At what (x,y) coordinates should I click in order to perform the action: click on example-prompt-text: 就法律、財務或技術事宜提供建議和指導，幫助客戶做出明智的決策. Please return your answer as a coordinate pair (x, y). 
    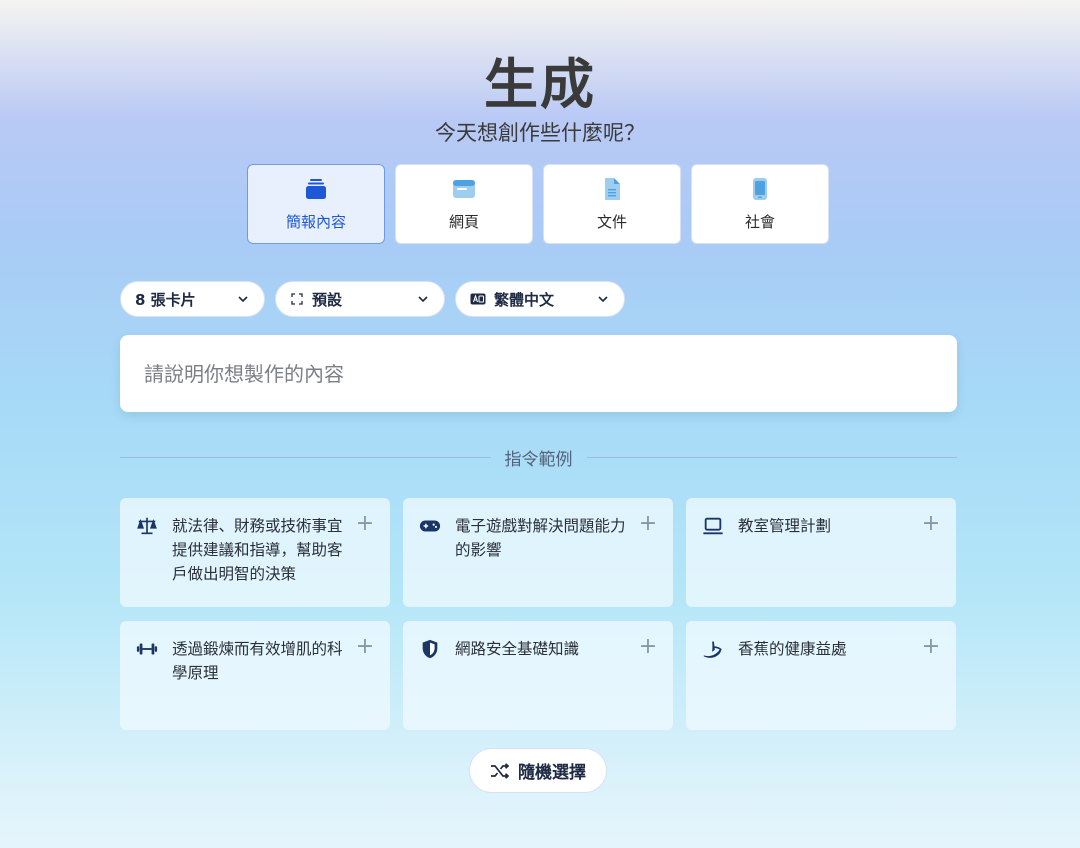
    Looking at the image, I should click on (257, 550).